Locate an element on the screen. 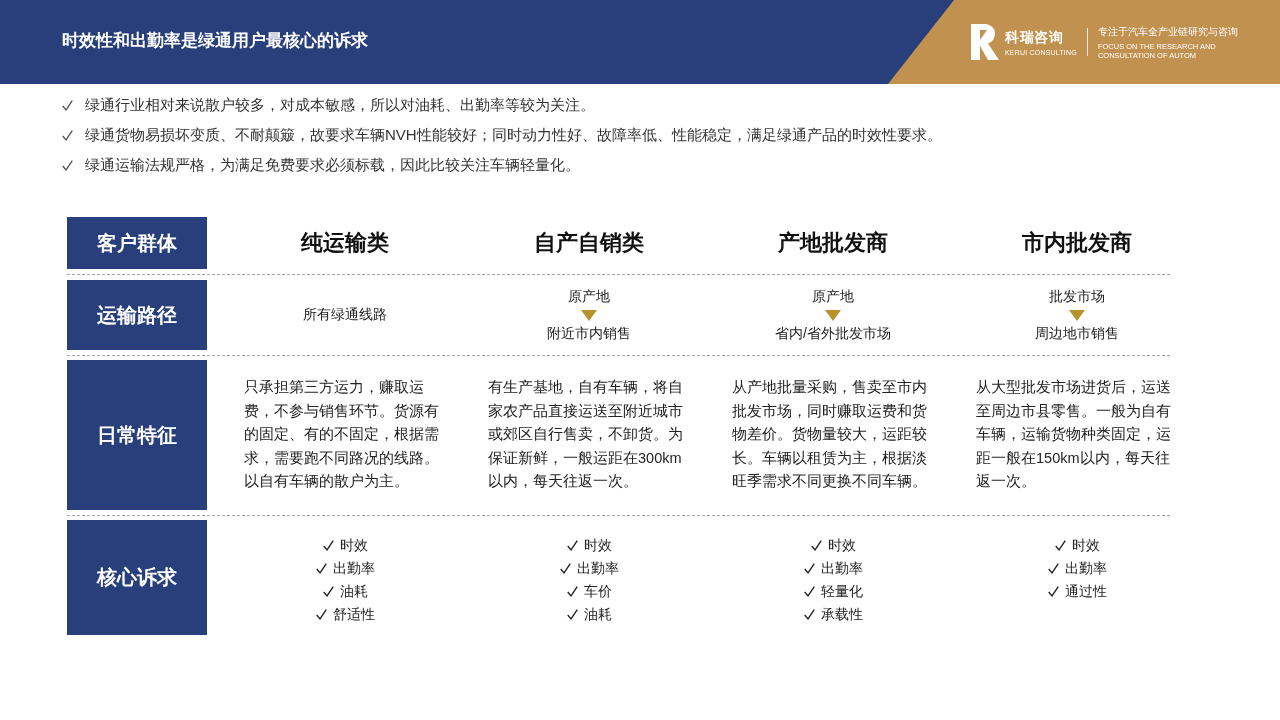 This screenshot has height=720, width=1280. demand-item: 车价 is located at coordinates (597, 591).